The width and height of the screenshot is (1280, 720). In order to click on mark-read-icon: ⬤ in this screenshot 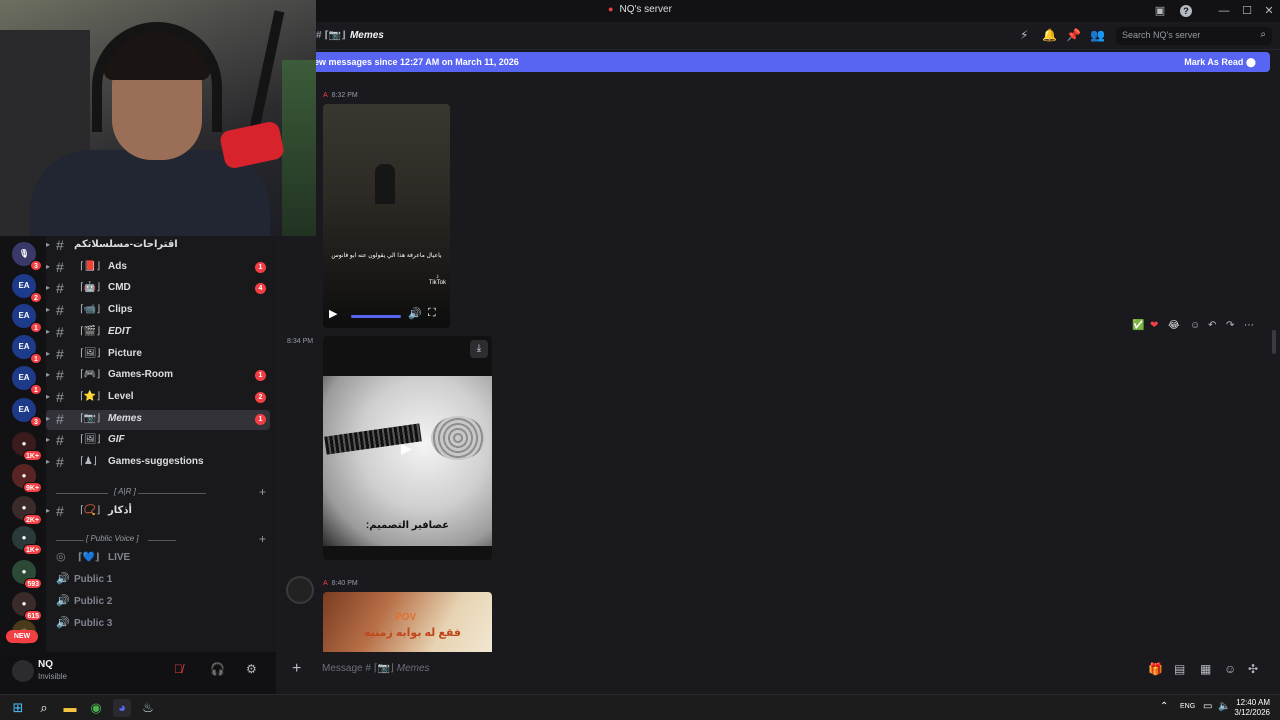, I will do `click(1250, 62)`.